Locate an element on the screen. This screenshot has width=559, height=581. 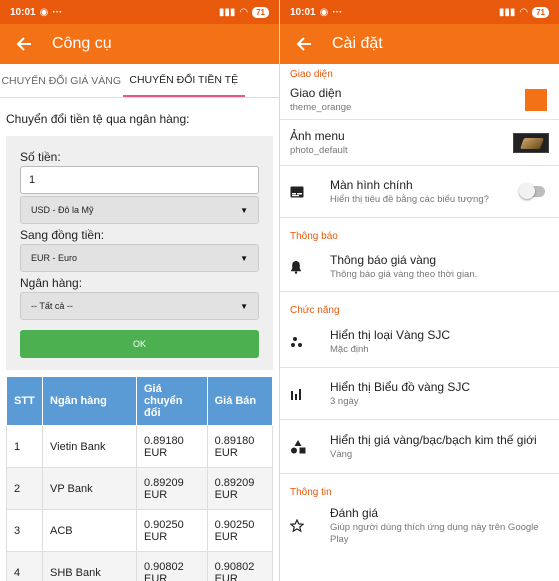
header-convert-price: Giá chuyển đổi is located at coordinates (172, 401).